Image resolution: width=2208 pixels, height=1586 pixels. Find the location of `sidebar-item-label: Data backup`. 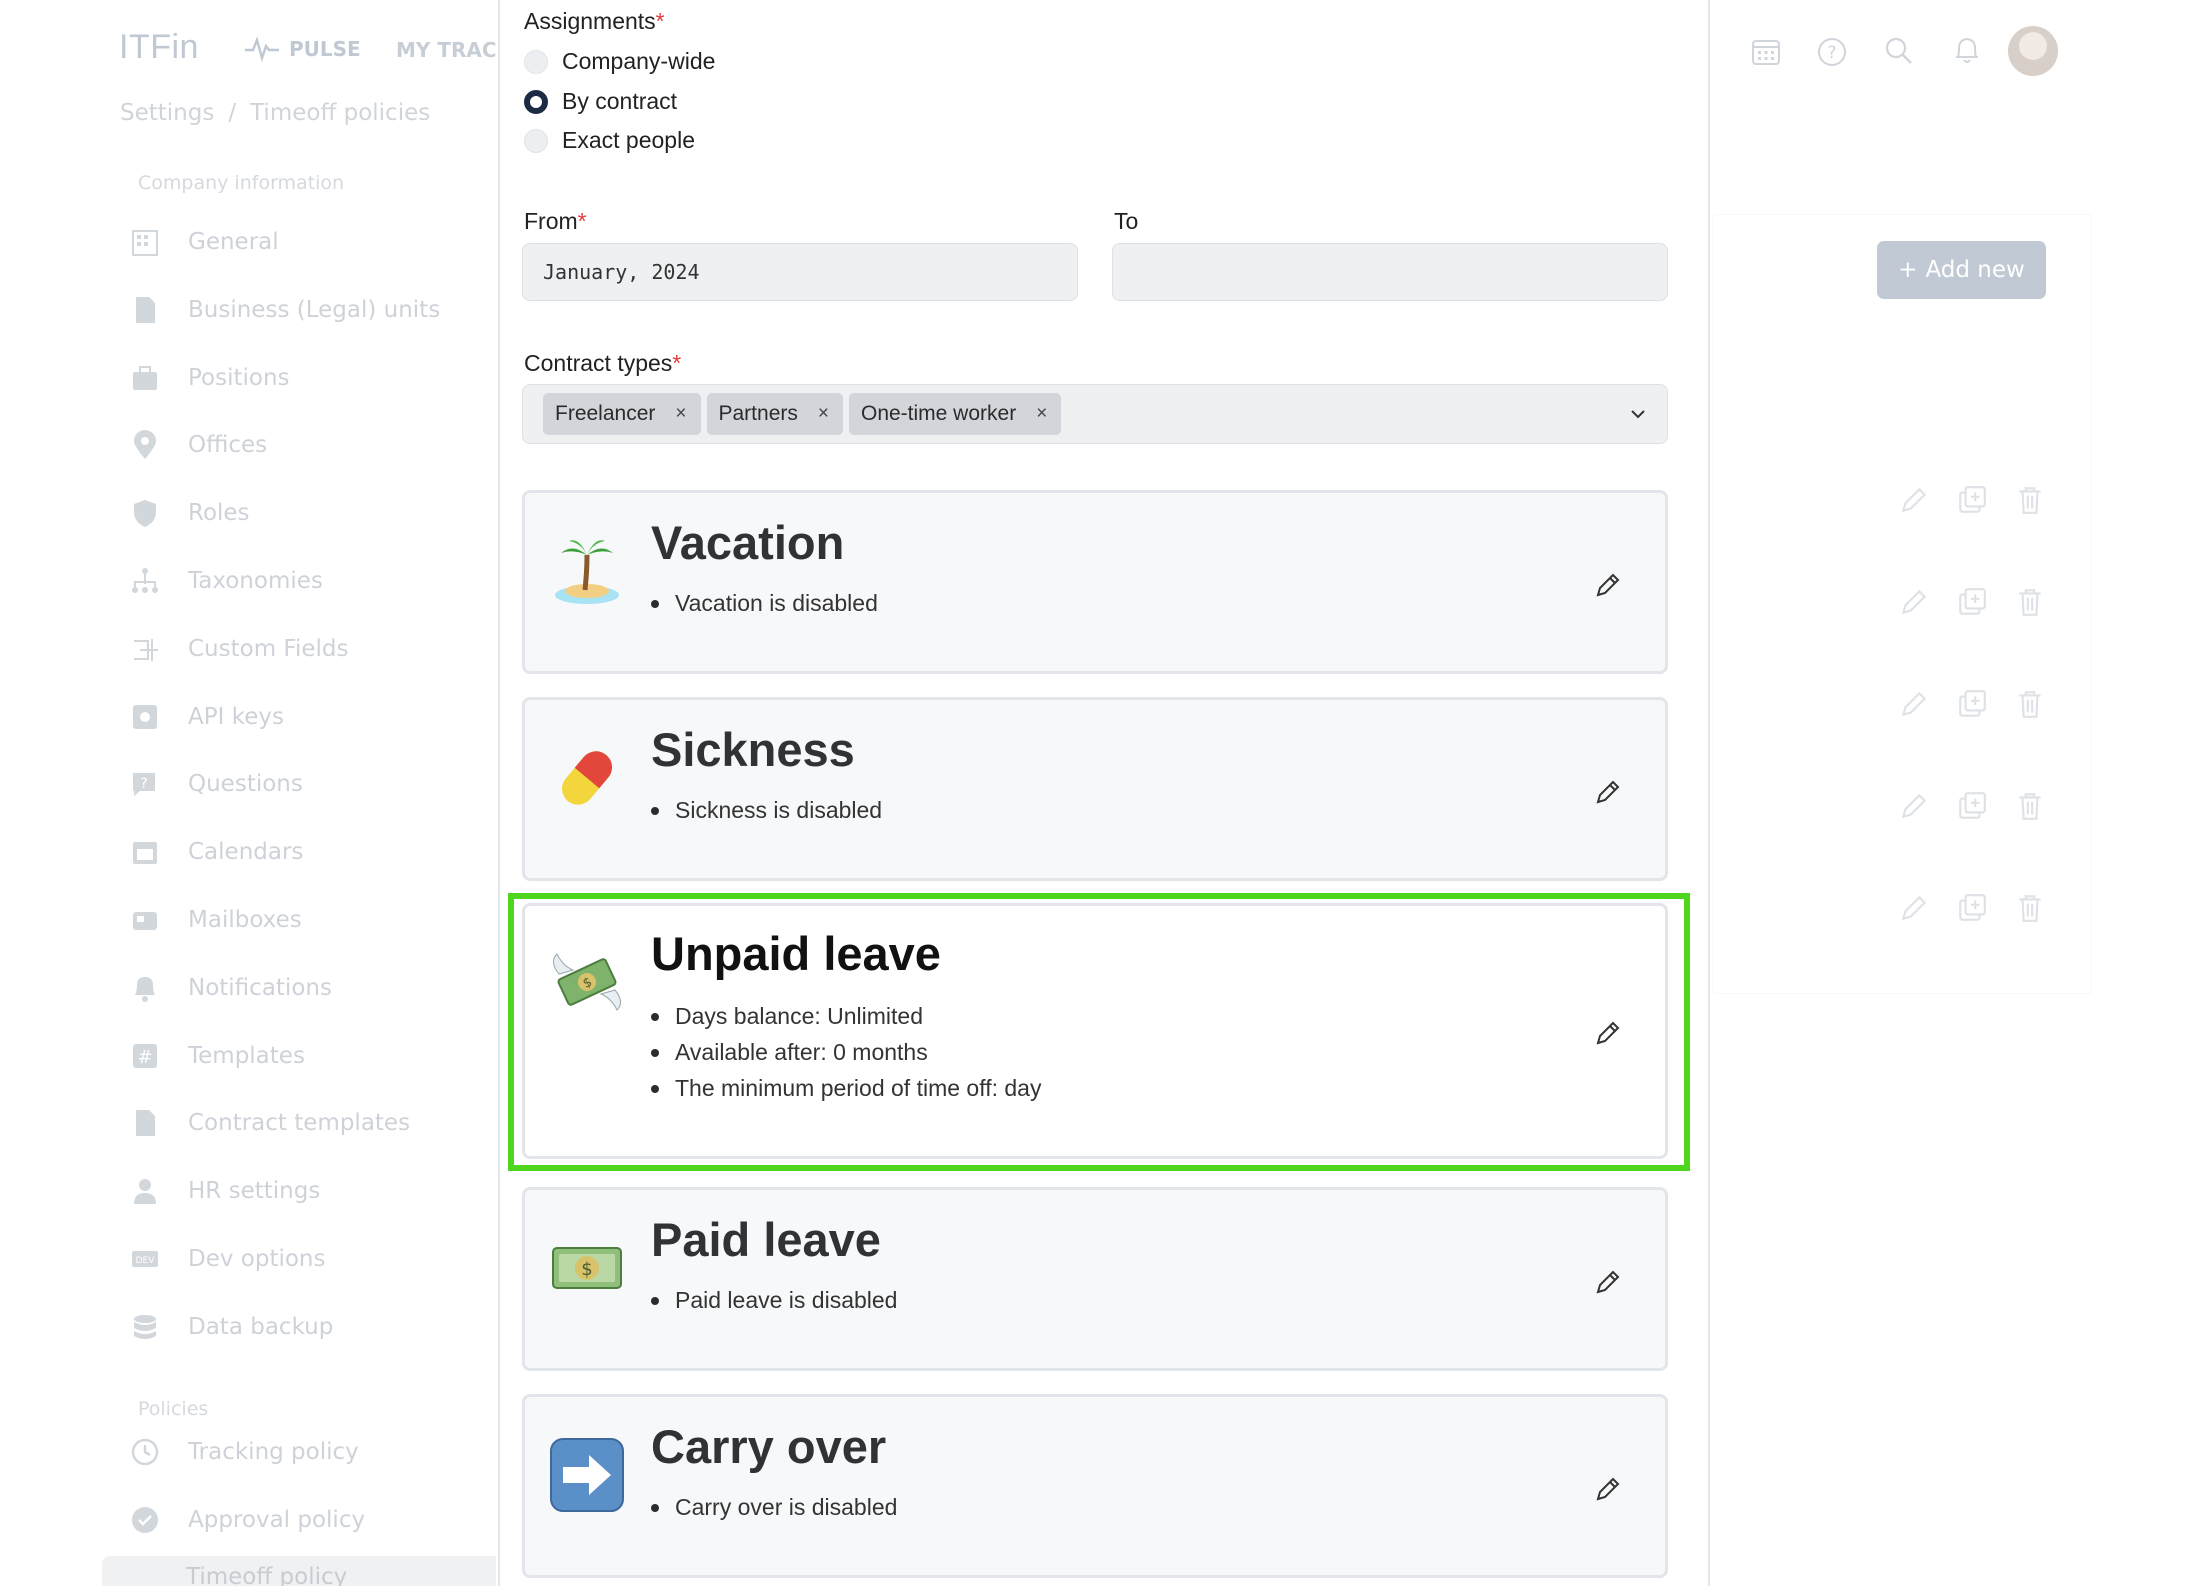

sidebar-item-label: Data backup is located at coordinates (261, 1326).